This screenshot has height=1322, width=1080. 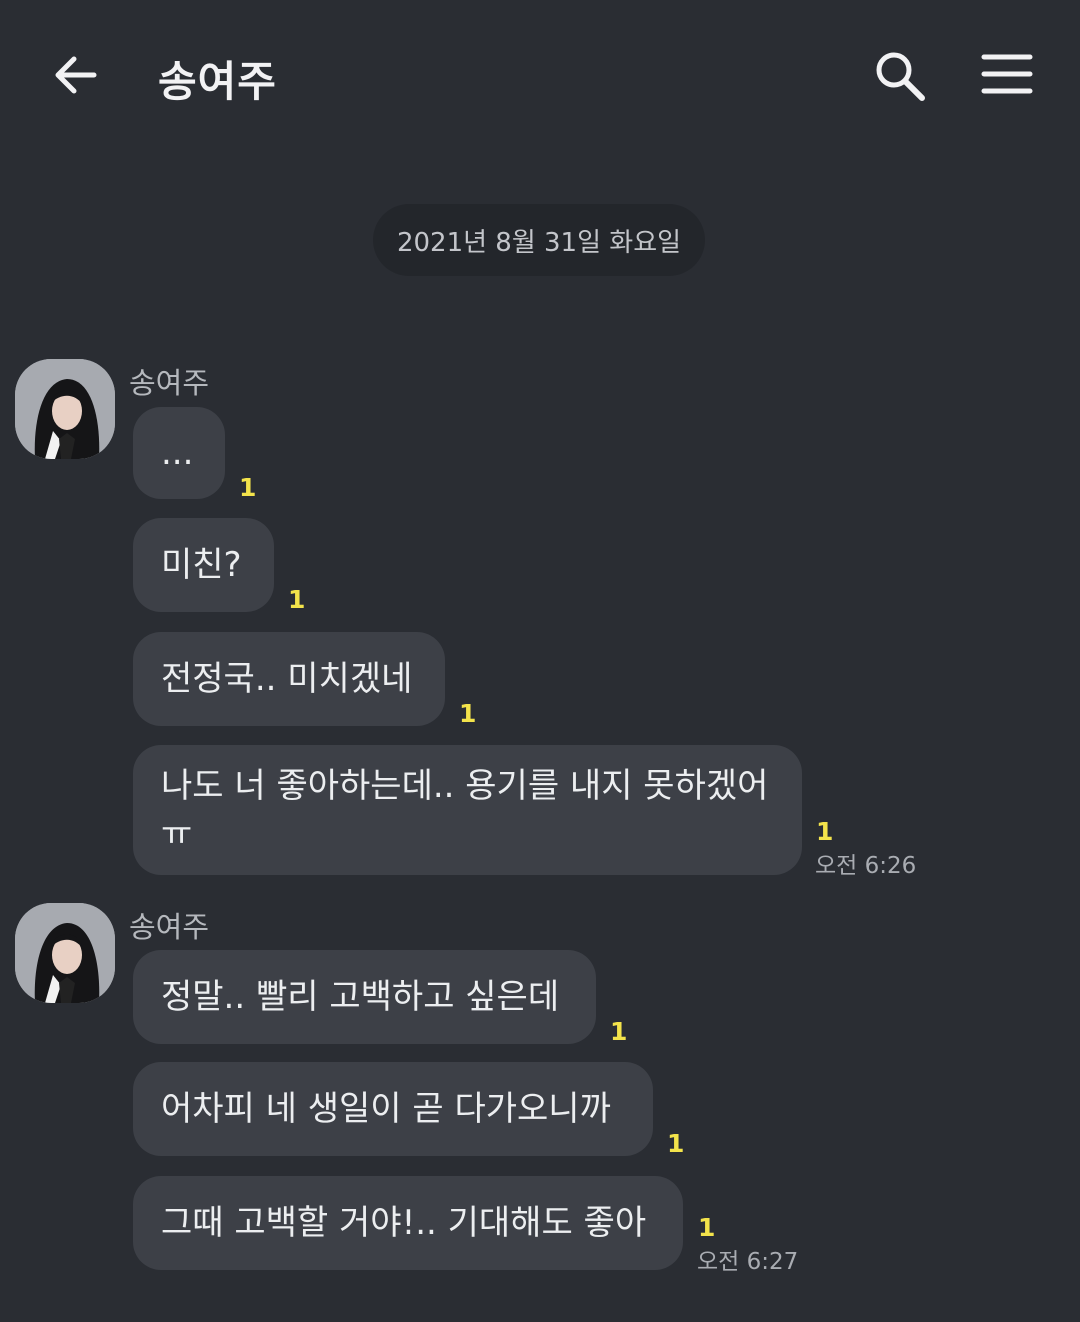 I want to click on search-icon, so click(x=900, y=76).